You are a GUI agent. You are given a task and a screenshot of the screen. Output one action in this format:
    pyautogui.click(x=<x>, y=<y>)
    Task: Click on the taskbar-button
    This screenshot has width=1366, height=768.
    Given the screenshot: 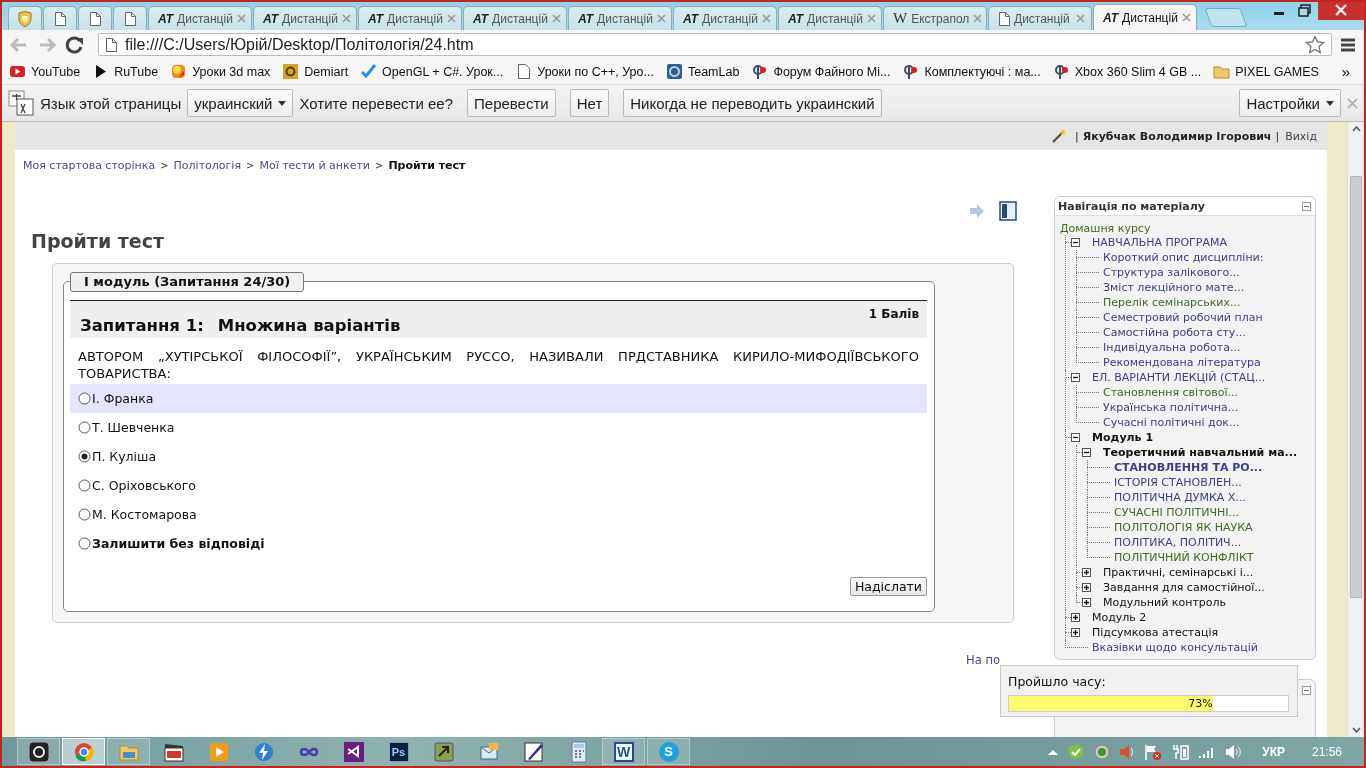 What is the action you would take?
    pyautogui.click(x=38, y=751)
    